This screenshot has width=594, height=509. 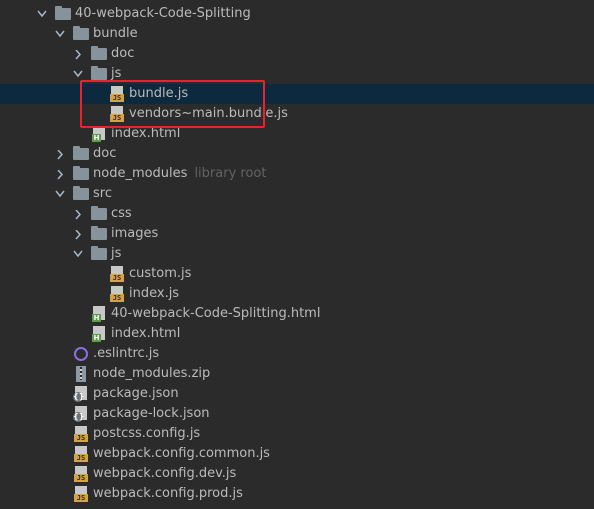 I want to click on tree-item-label: images, so click(x=135, y=233).